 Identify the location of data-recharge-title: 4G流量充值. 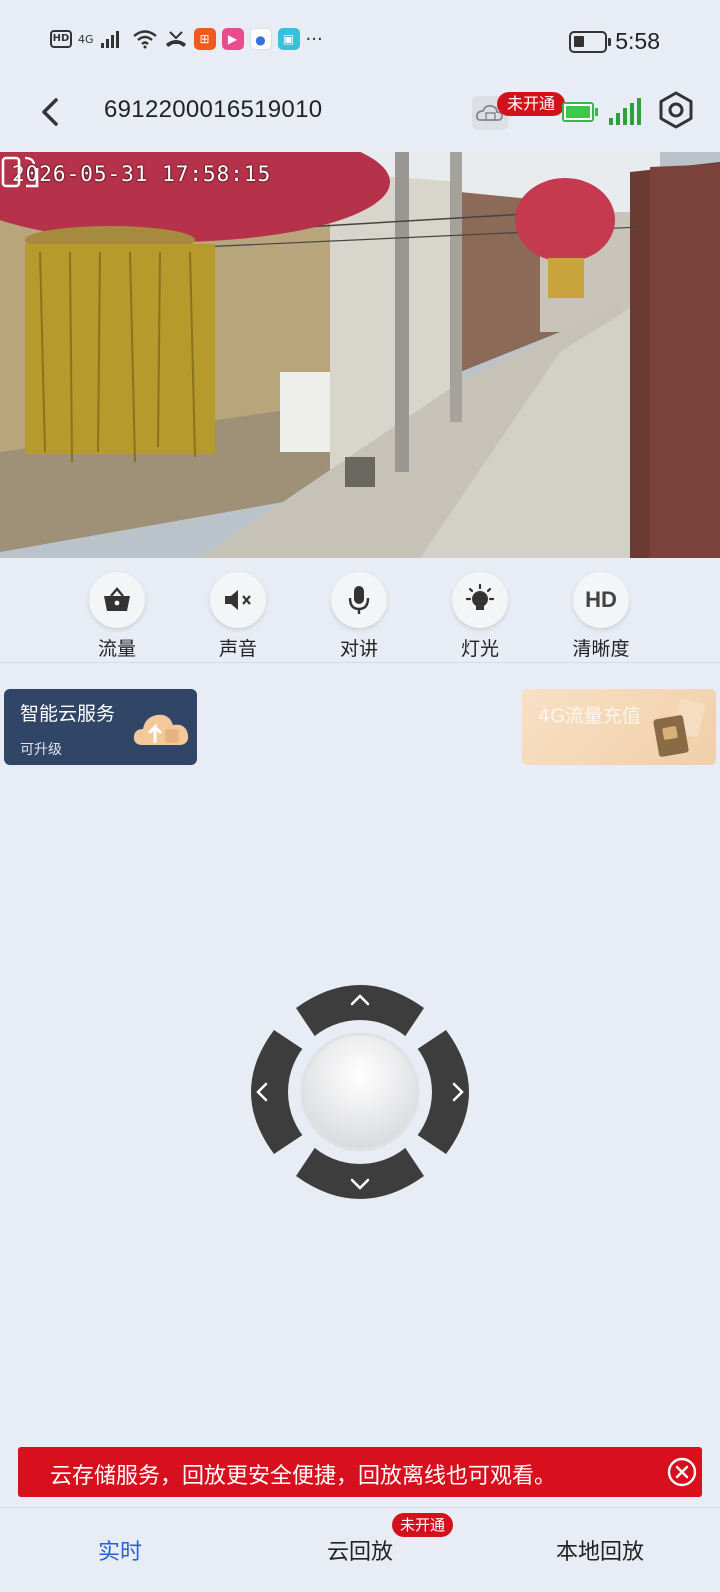
(589, 716).